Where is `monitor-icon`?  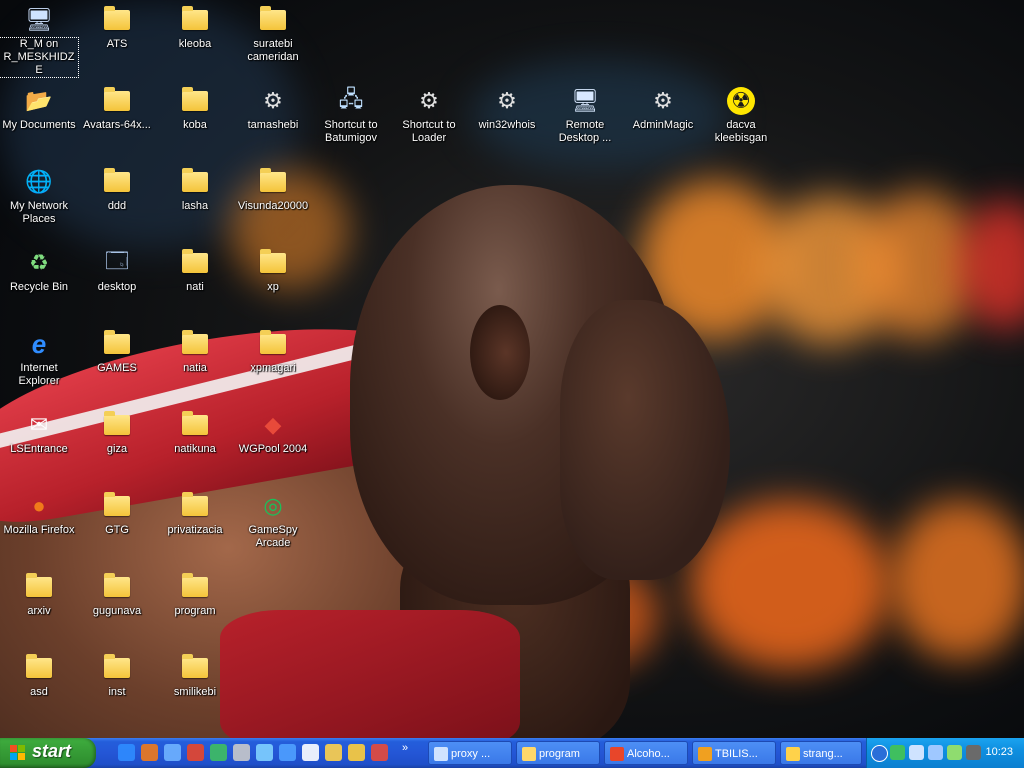 monitor-icon is located at coordinates (935, 752).